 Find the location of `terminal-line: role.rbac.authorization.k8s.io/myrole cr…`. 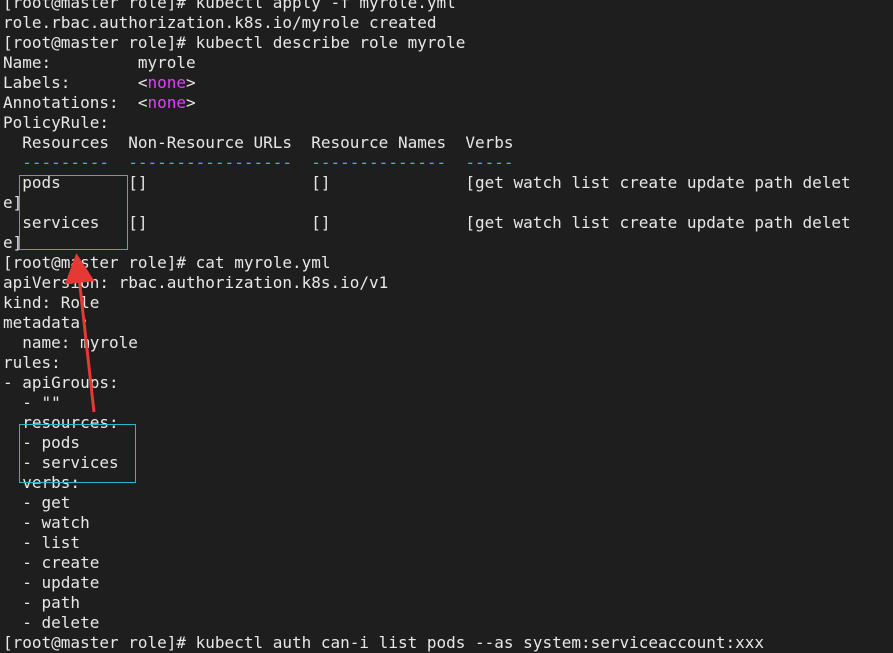

terminal-line: role.rbac.authorization.k8s.io/myrole cr… is located at coordinates (448, 23).